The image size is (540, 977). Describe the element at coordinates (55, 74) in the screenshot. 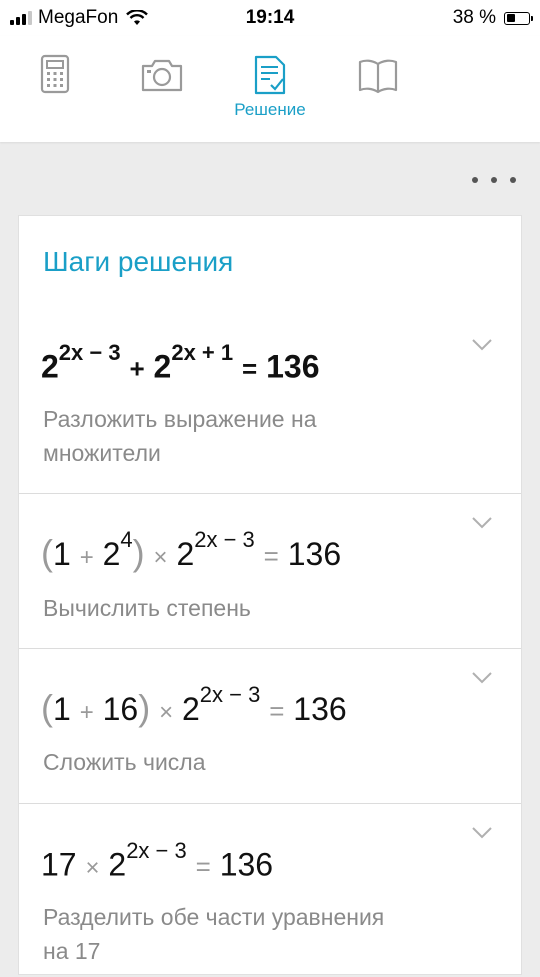

I see `calculator-icon` at that location.